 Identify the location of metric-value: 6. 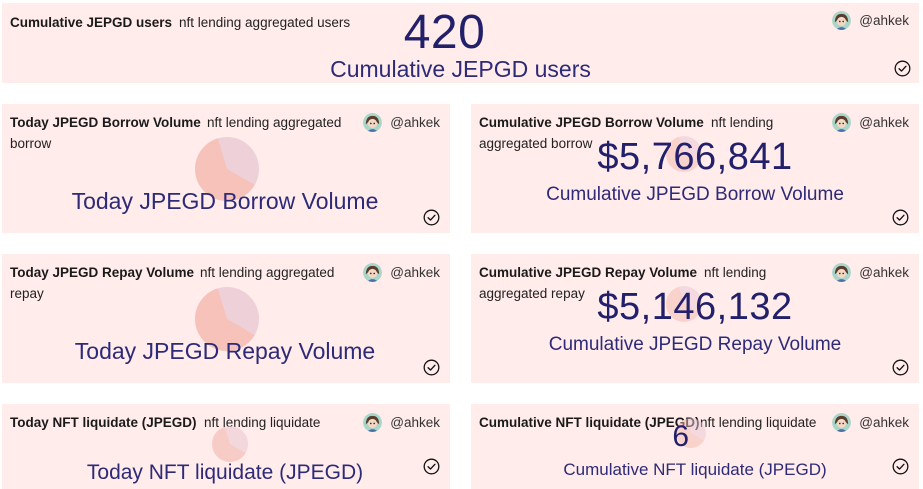
(681, 436).